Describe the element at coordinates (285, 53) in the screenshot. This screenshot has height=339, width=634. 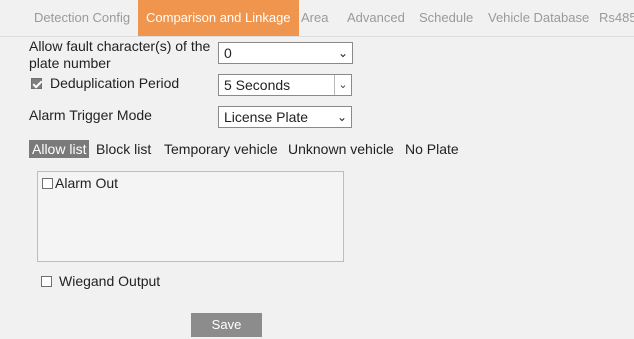
I see `fault-characters-select: 0 ⌄` at that location.